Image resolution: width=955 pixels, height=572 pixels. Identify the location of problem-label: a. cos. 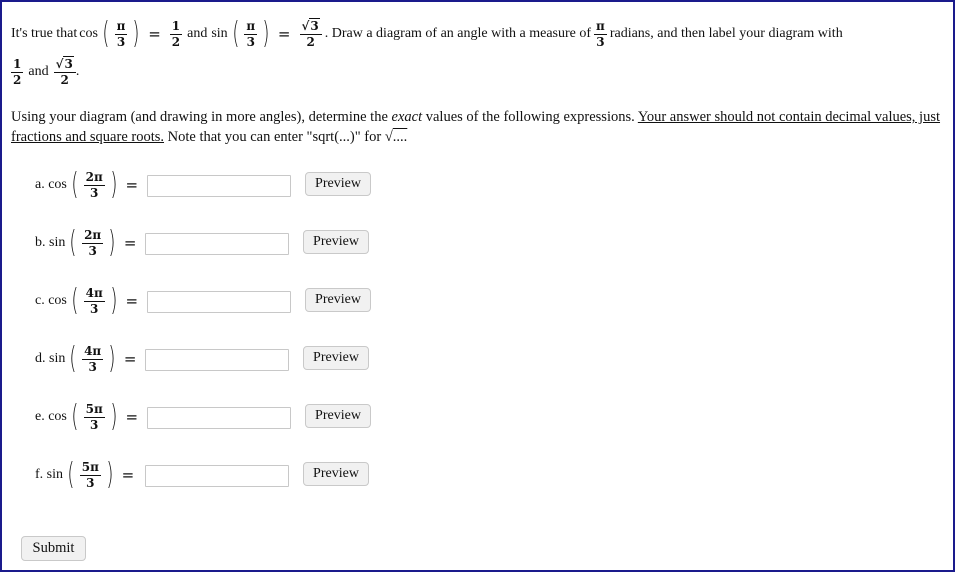
(51, 184).